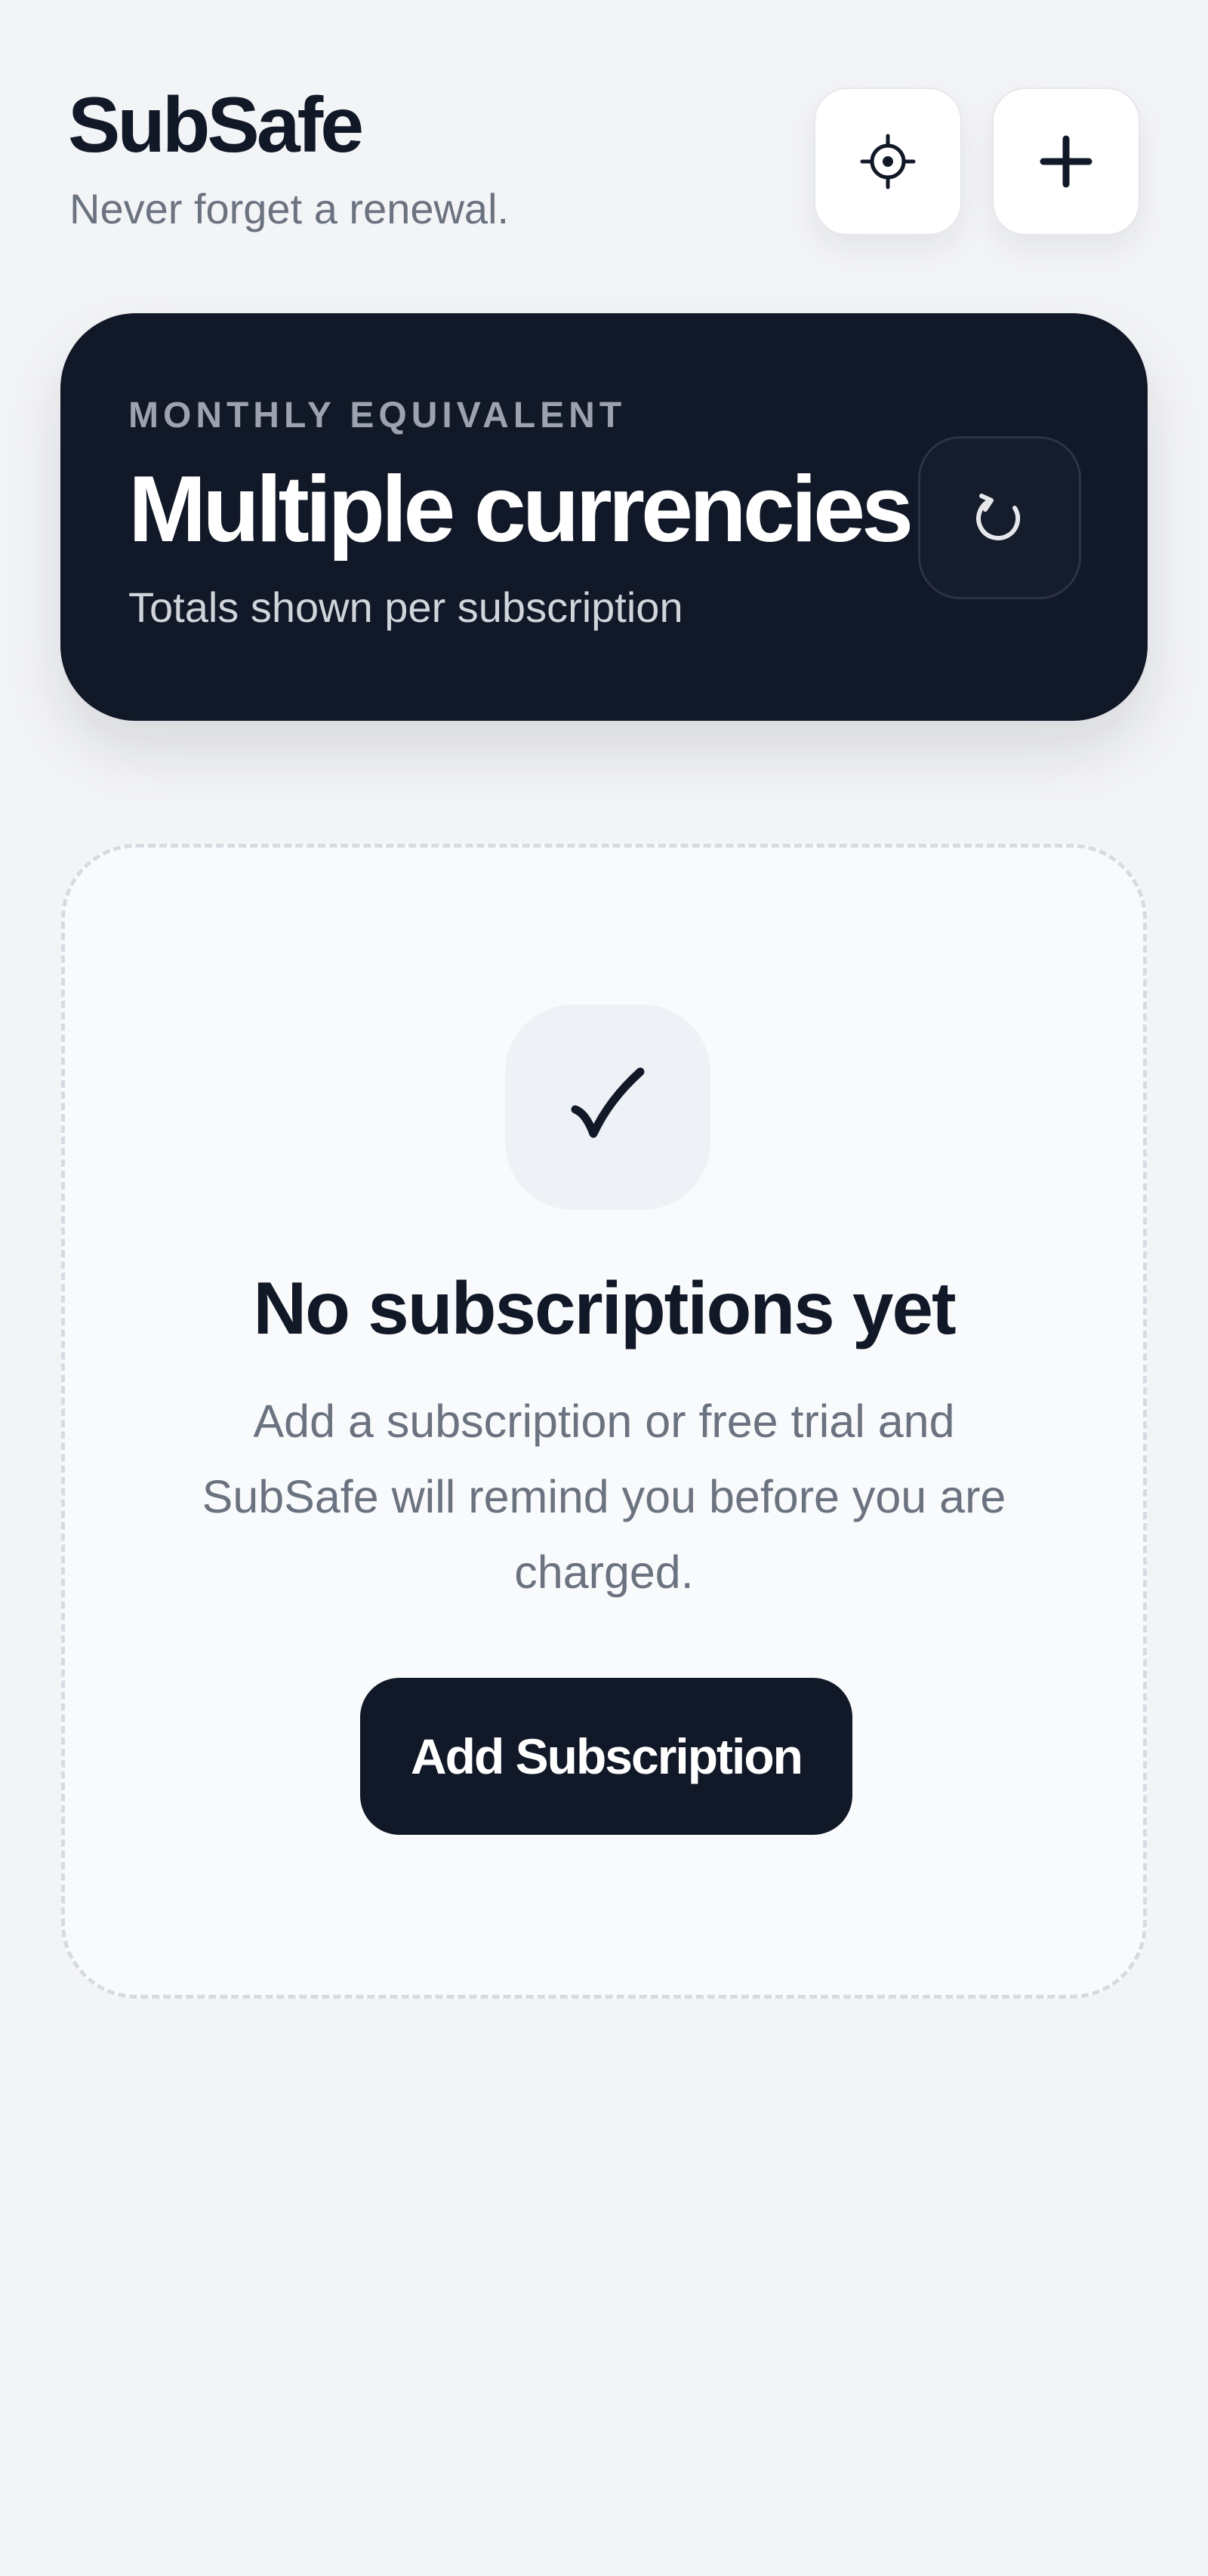 This screenshot has width=1208, height=2576. Describe the element at coordinates (608, 1102) in the screenshot. I see `checkmark-icon` at that location.